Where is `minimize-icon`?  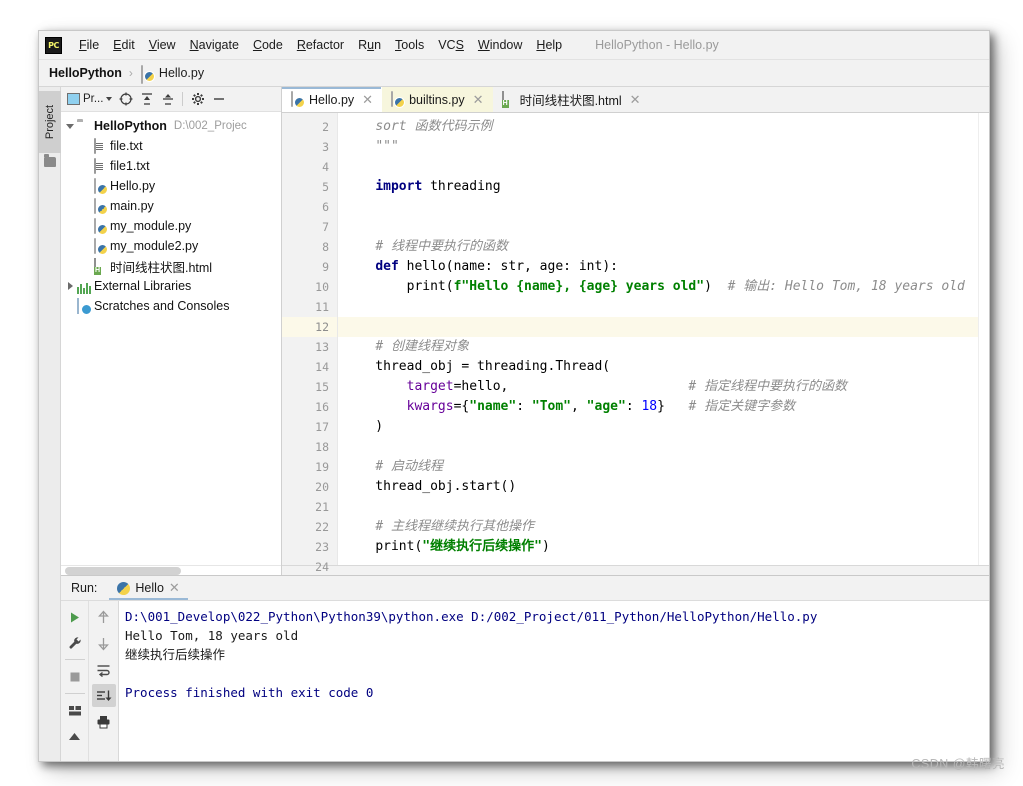 minimize-icon is located at coordinates (218, 99).